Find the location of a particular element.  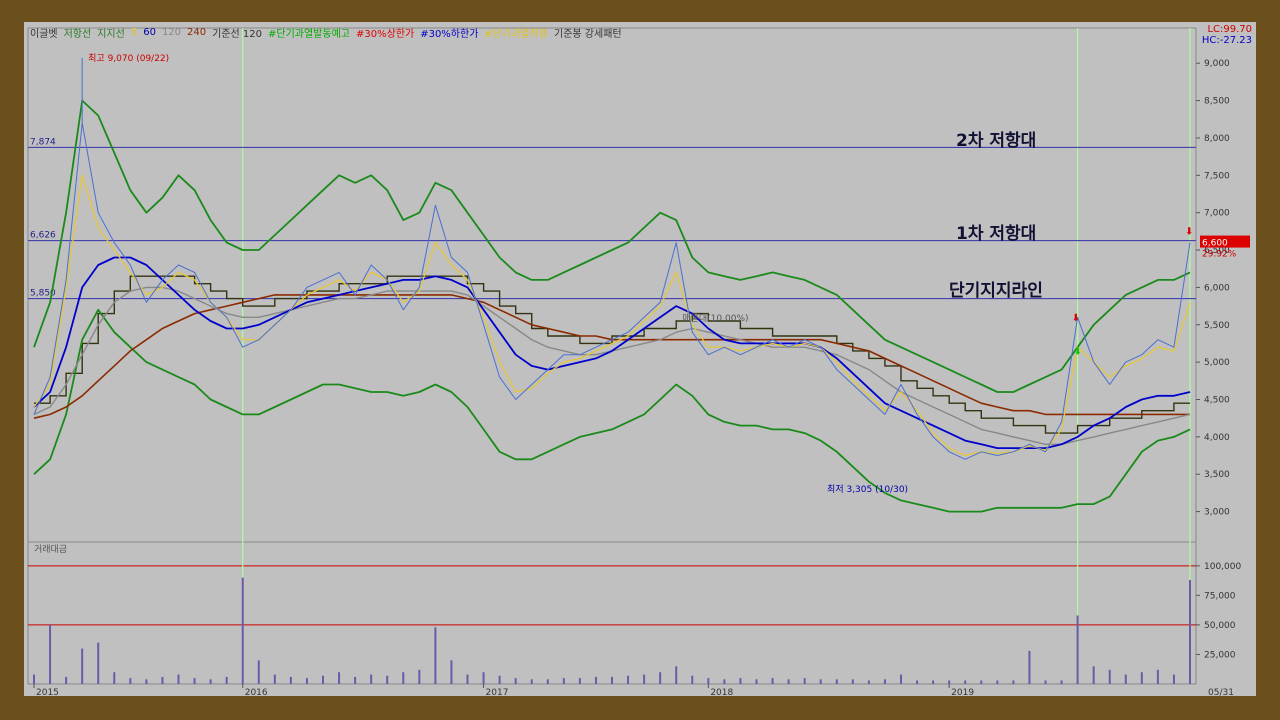

resistance2-label: 2차 저항대 is located at coordinates (996, 141).